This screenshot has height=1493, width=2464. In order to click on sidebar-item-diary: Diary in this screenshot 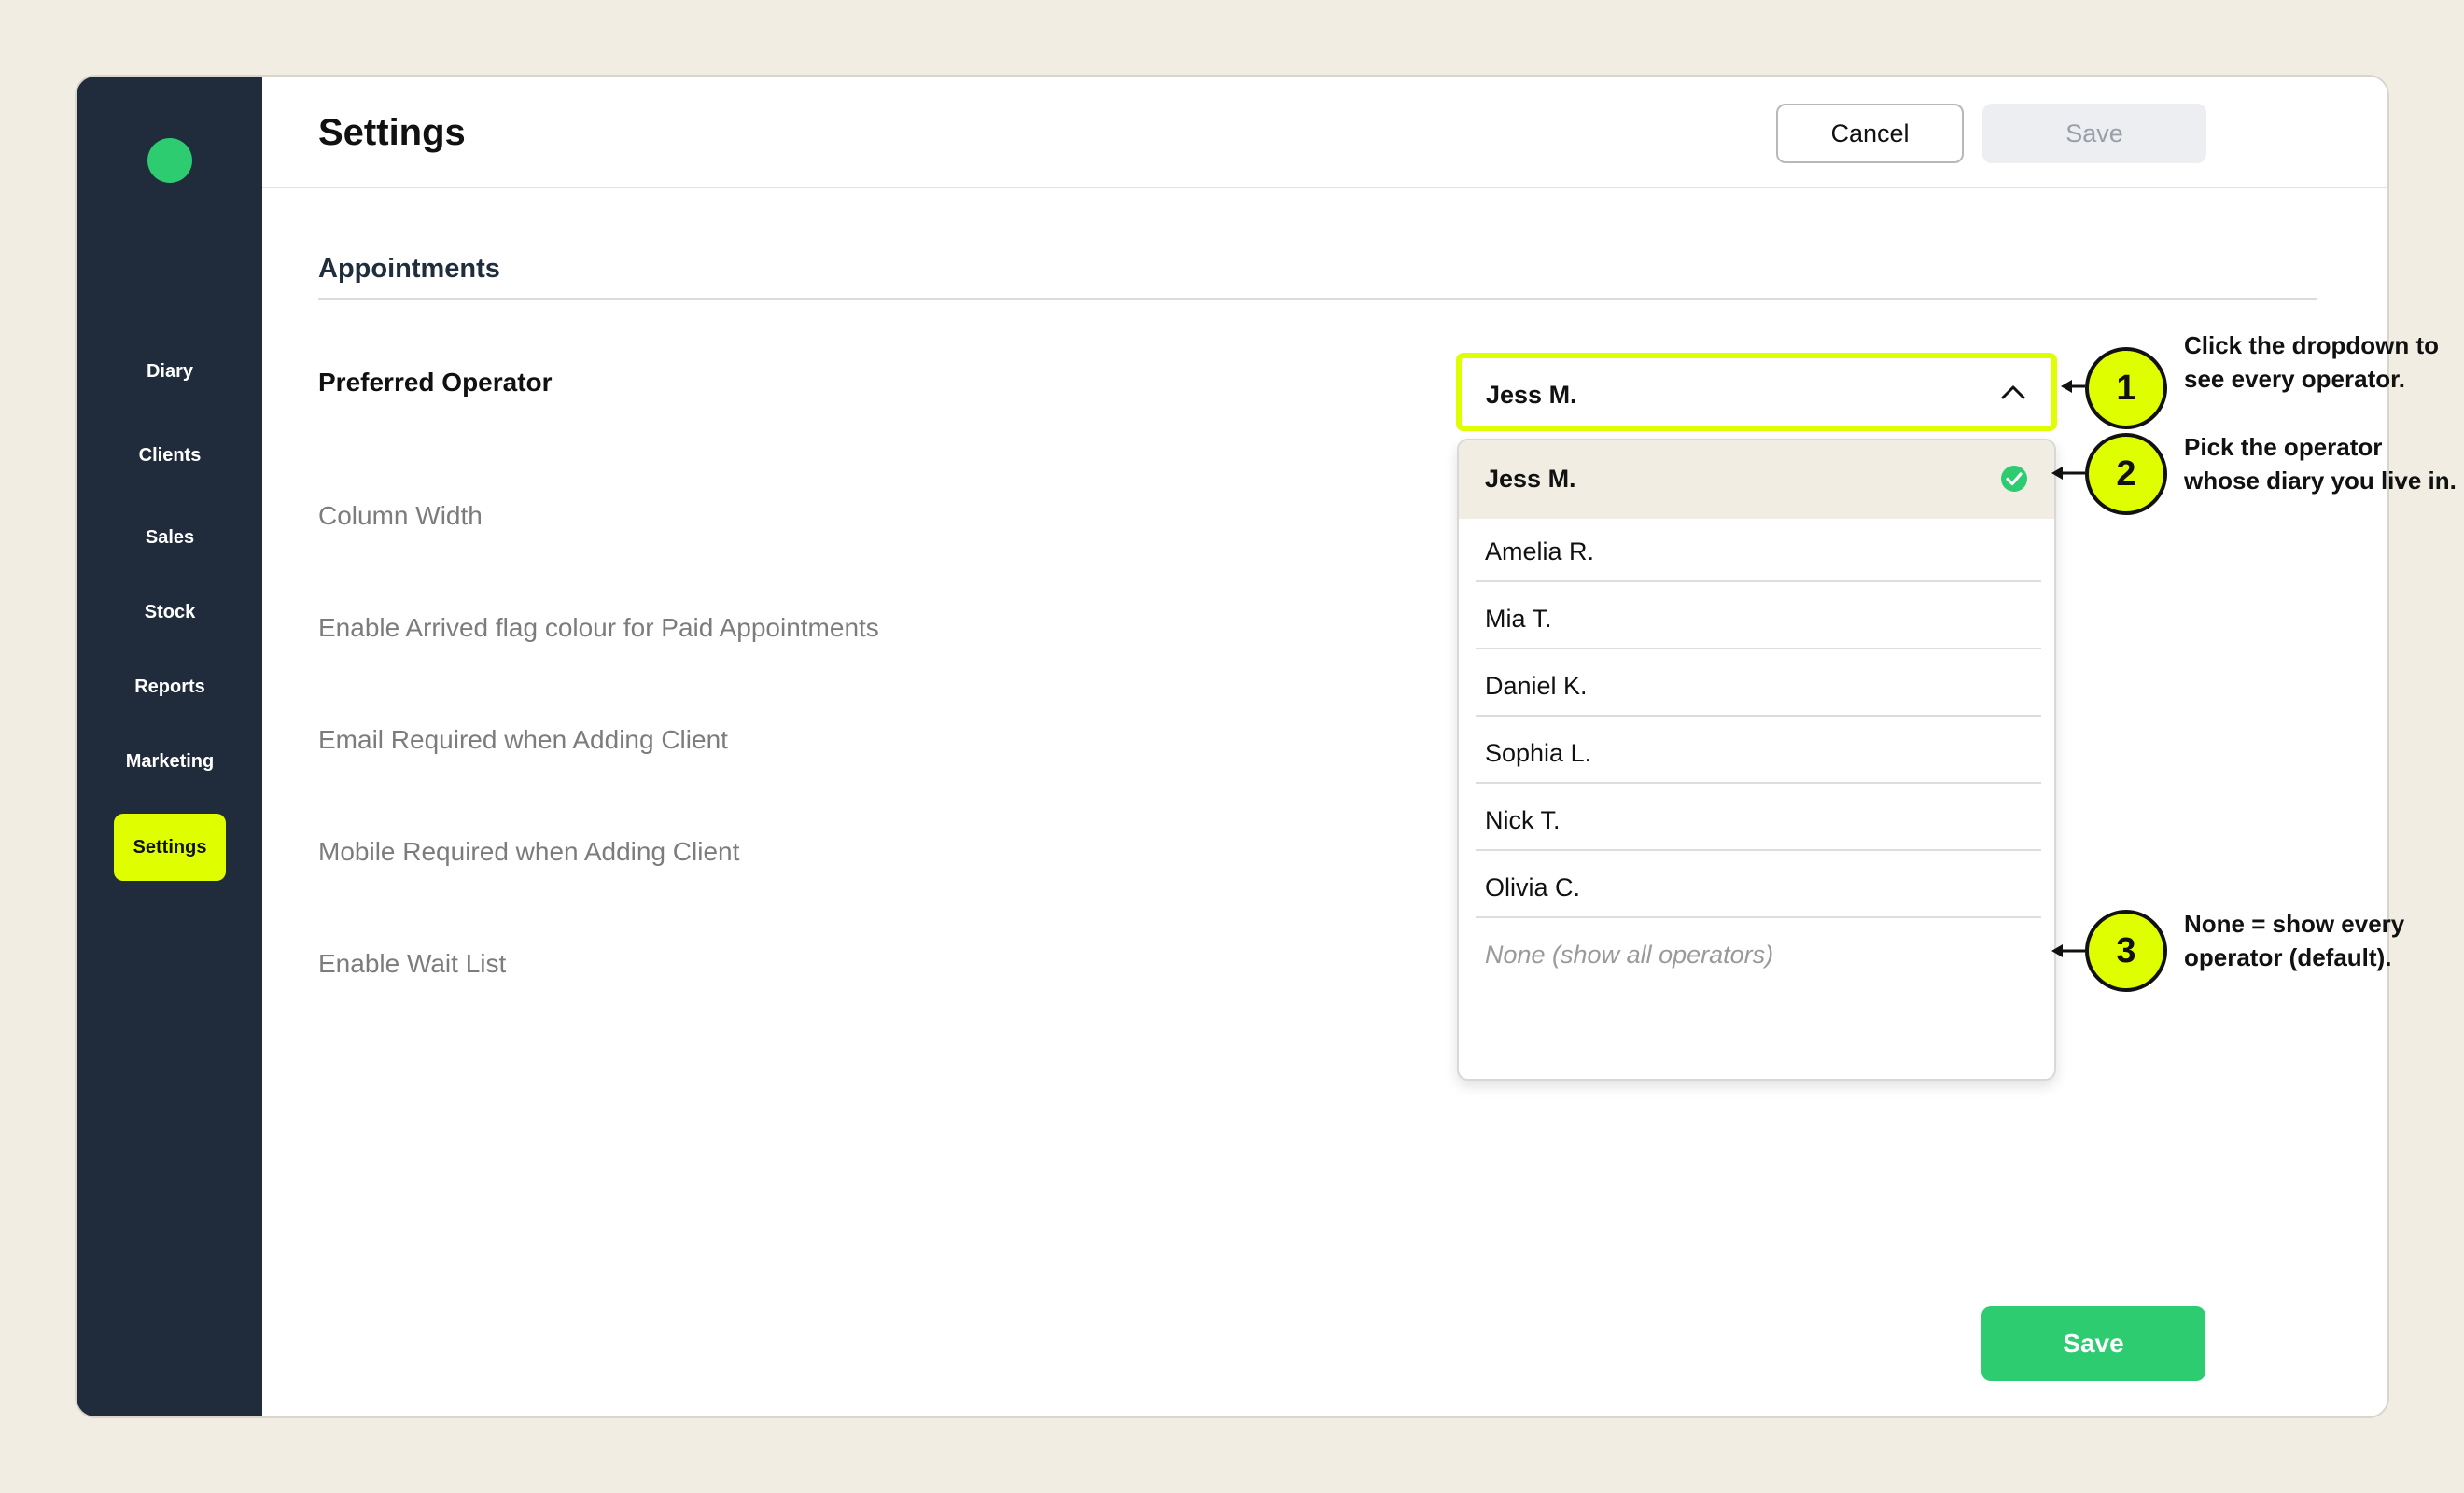, I will do `click(170, 372)`.